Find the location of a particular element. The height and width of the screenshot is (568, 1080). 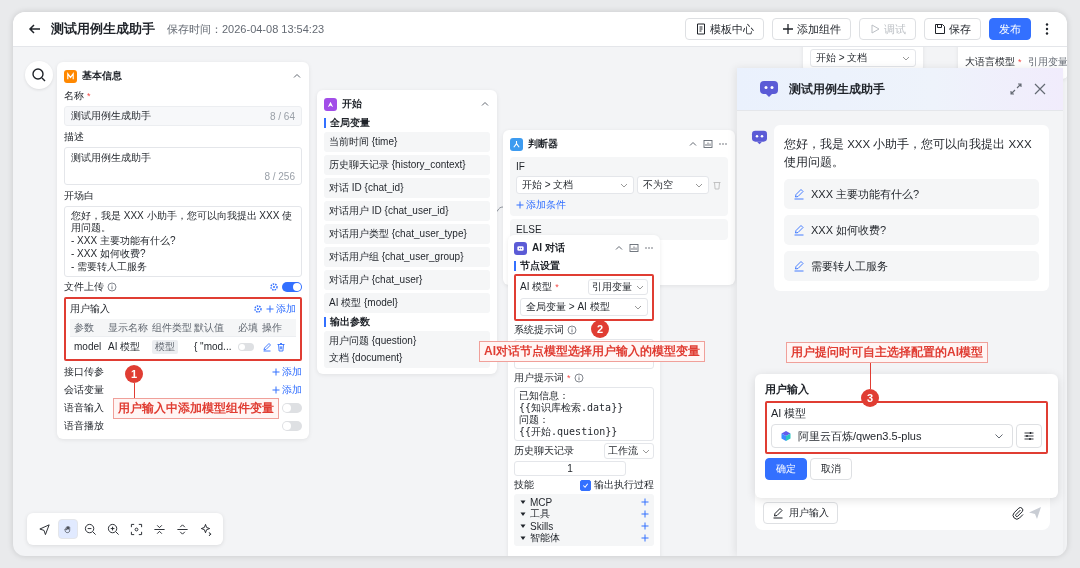

variable-select: 开始 > 文档 is located at coordinates (575, 185).